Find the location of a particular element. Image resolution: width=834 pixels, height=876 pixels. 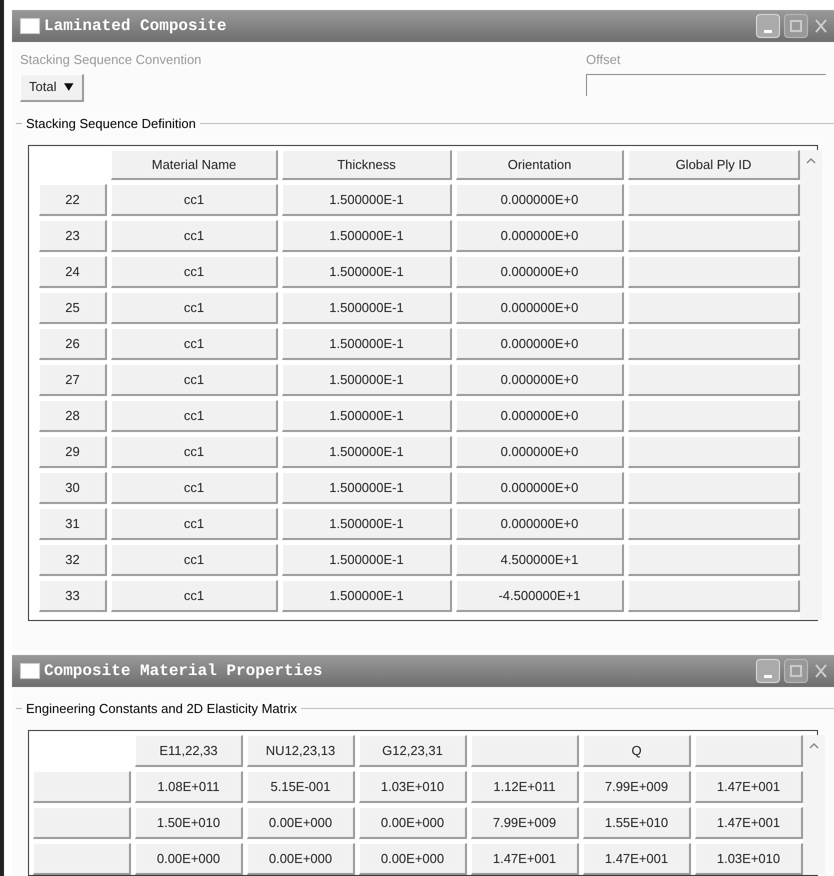

table-cell: 1.50E+010 is located at coordinates (189, 823).